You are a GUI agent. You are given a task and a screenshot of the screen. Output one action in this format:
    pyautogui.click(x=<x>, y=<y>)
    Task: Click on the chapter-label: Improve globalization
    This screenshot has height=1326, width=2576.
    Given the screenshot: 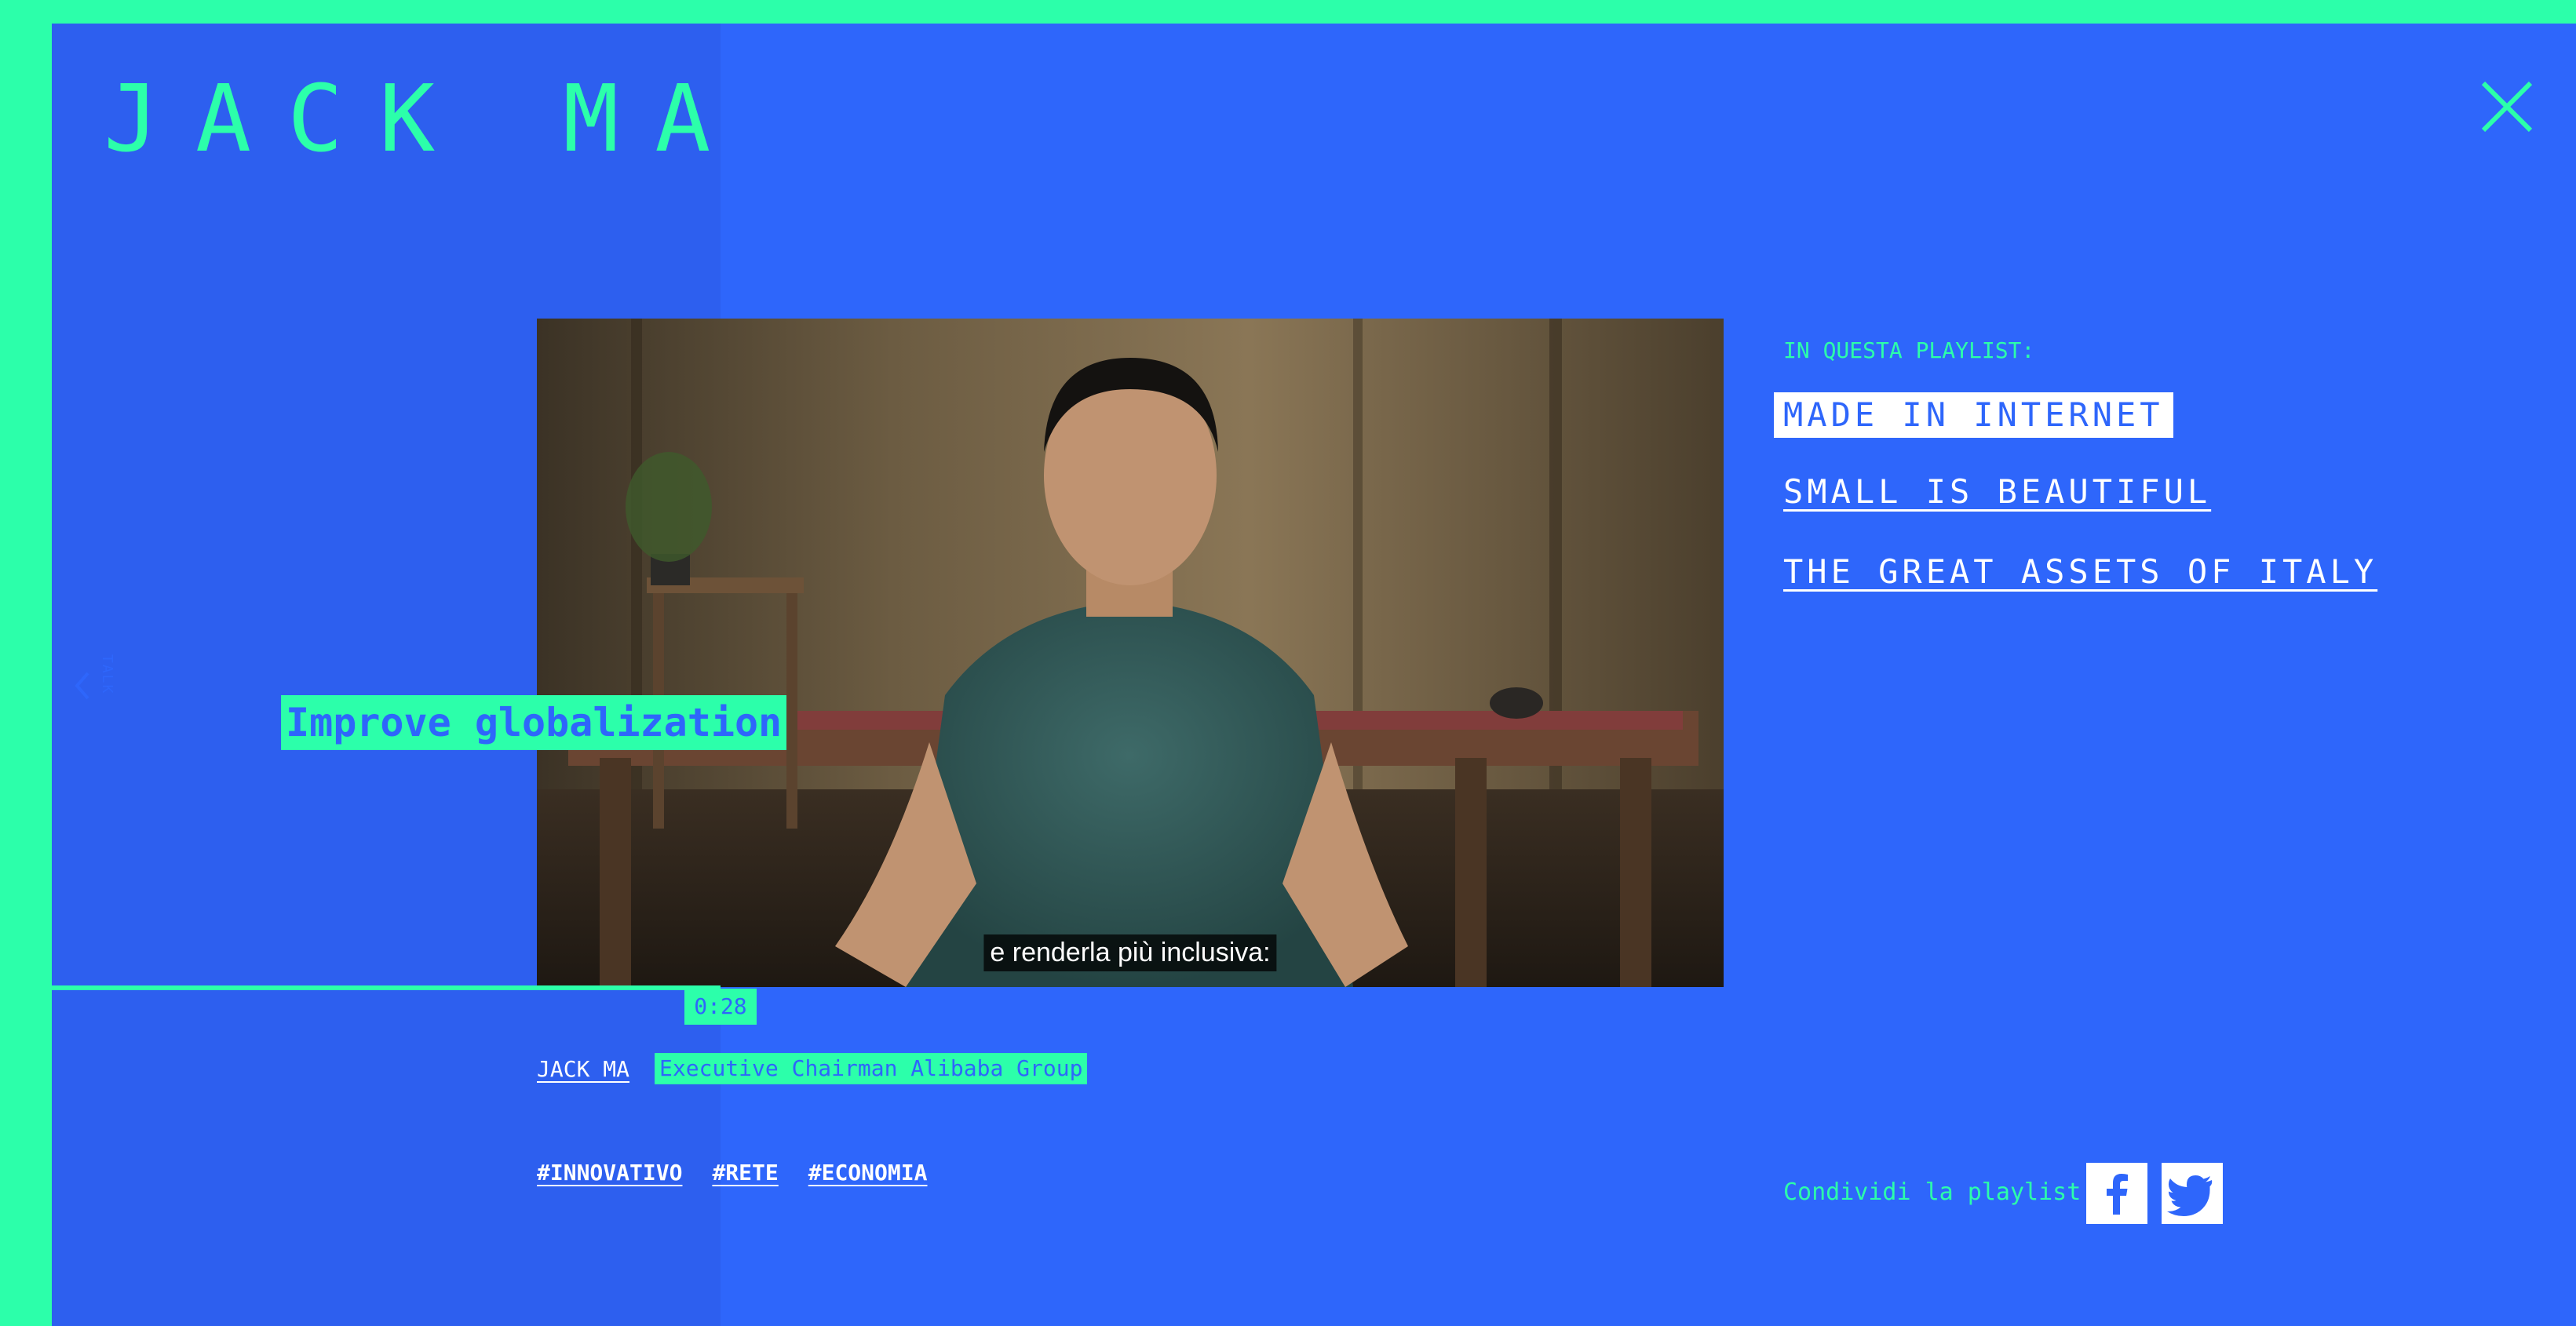 What is the action you would take?
    pyautogui.click(x=534, y=722)
    